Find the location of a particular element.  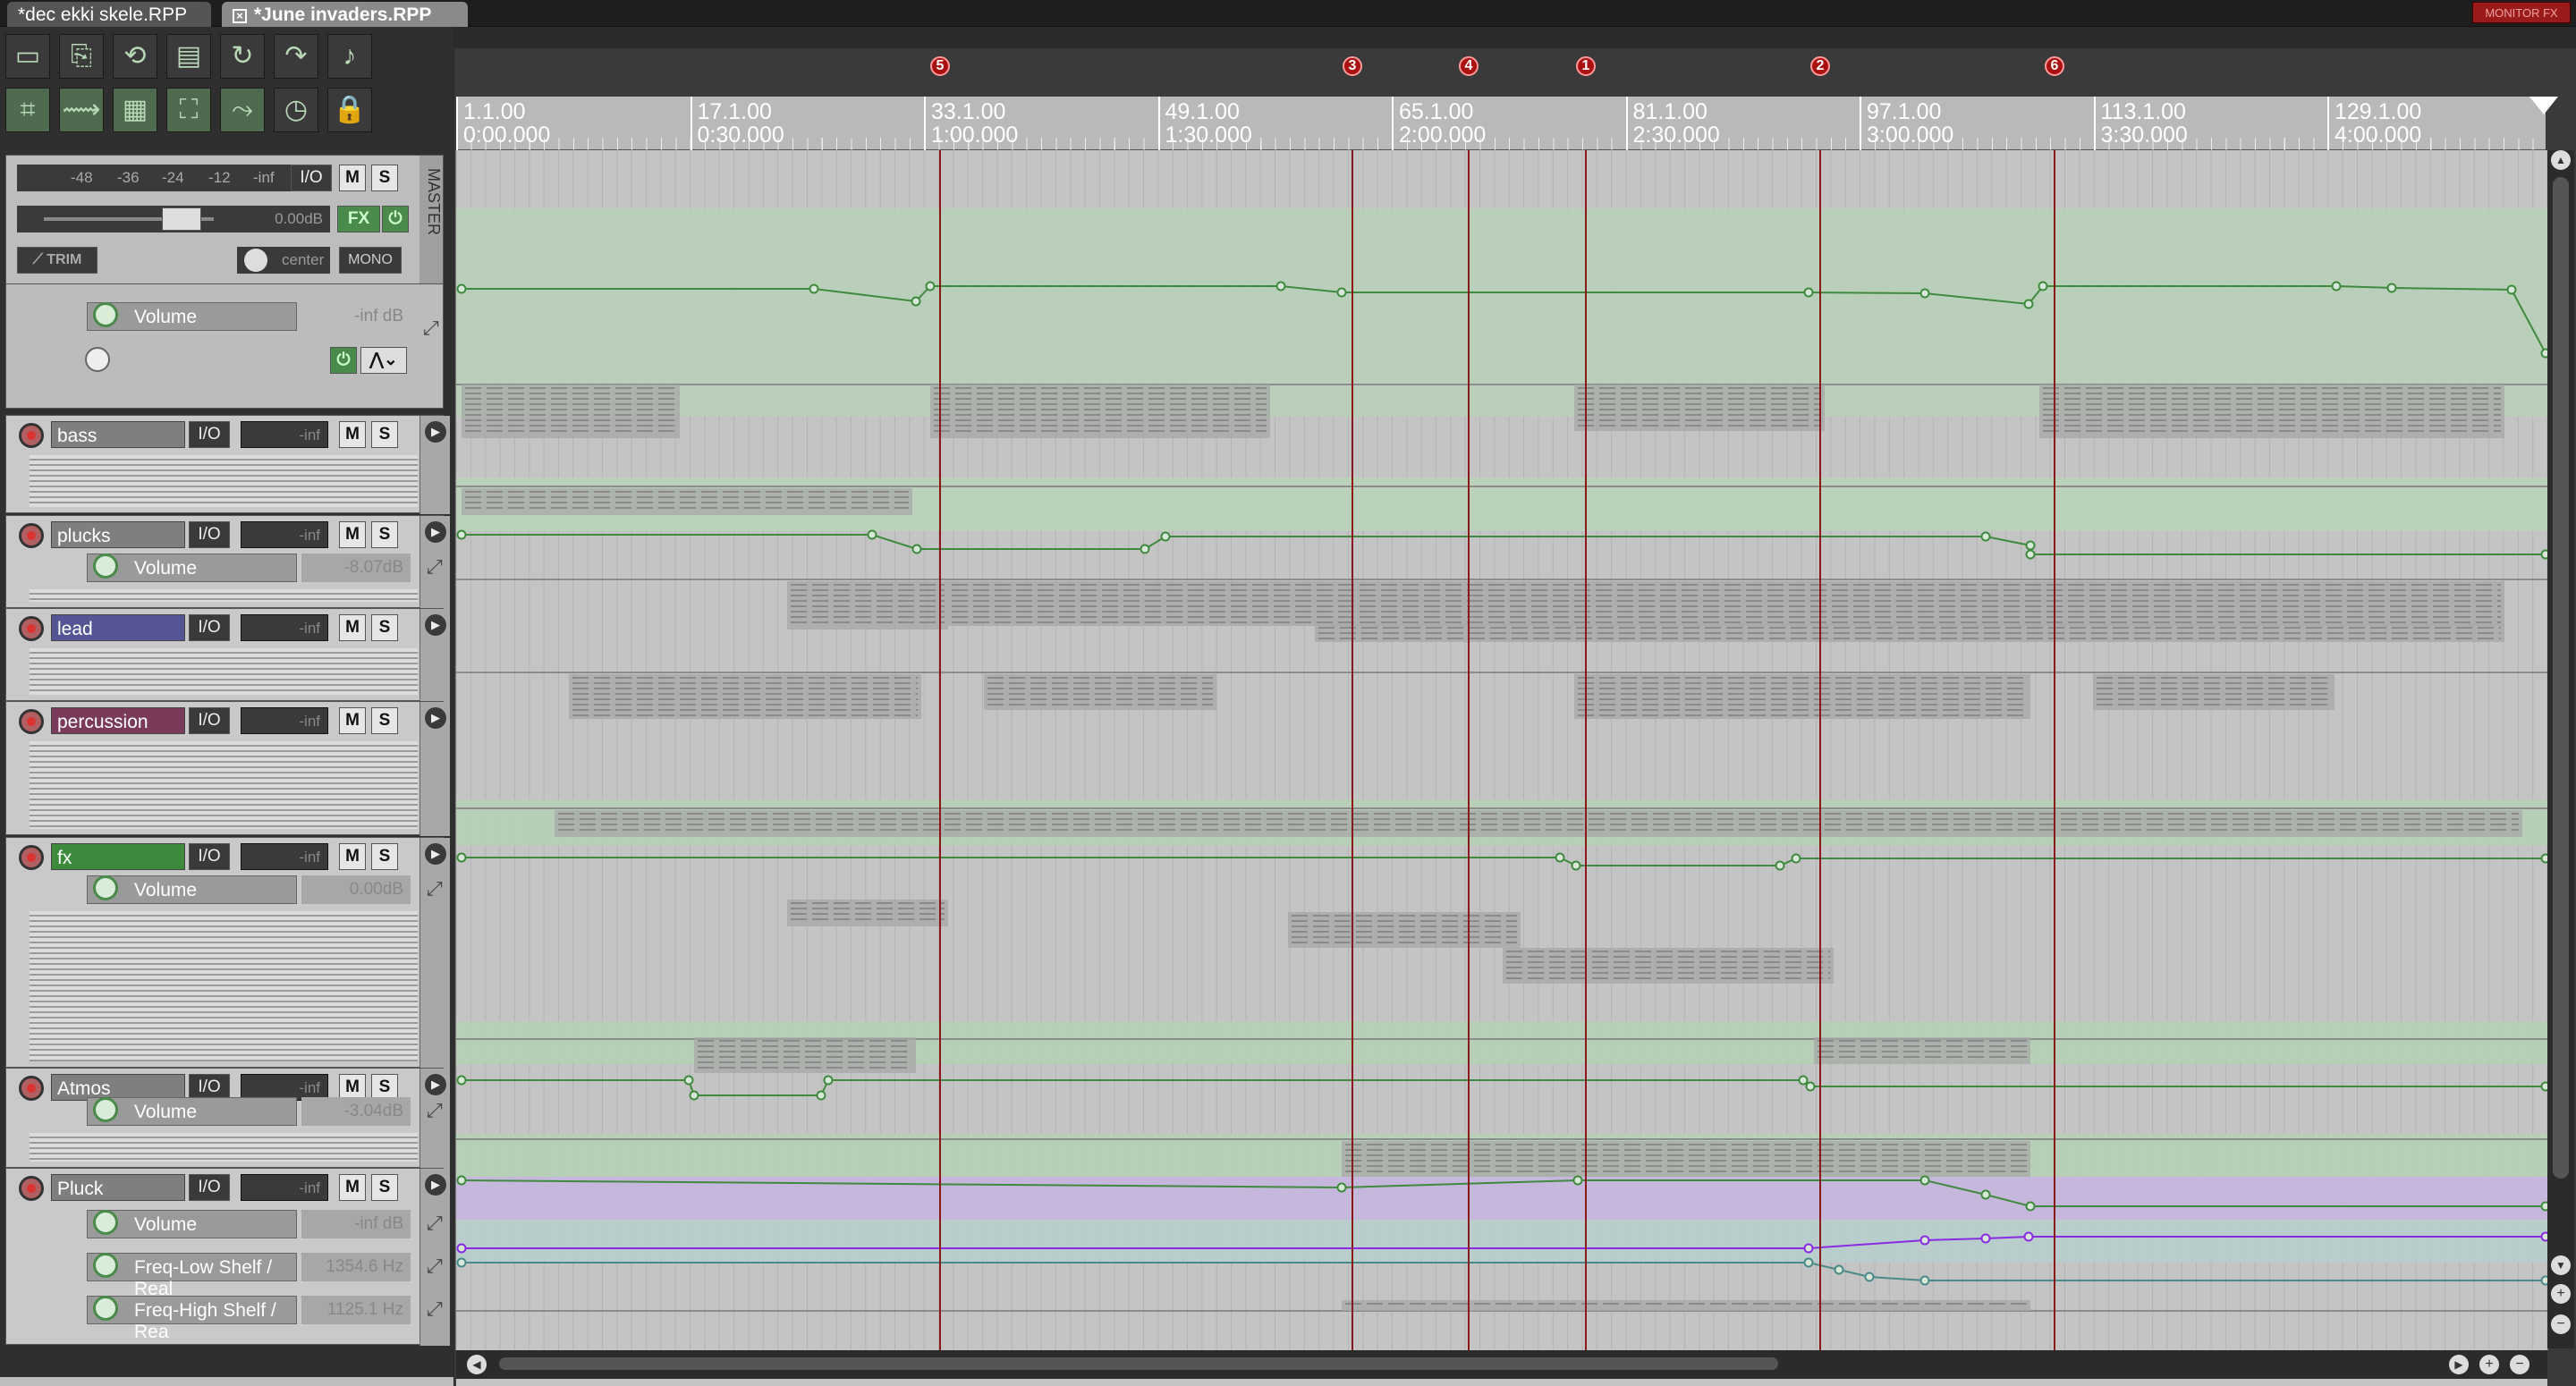

lock-icon: 🔒 is located at coordinates (349, 110).